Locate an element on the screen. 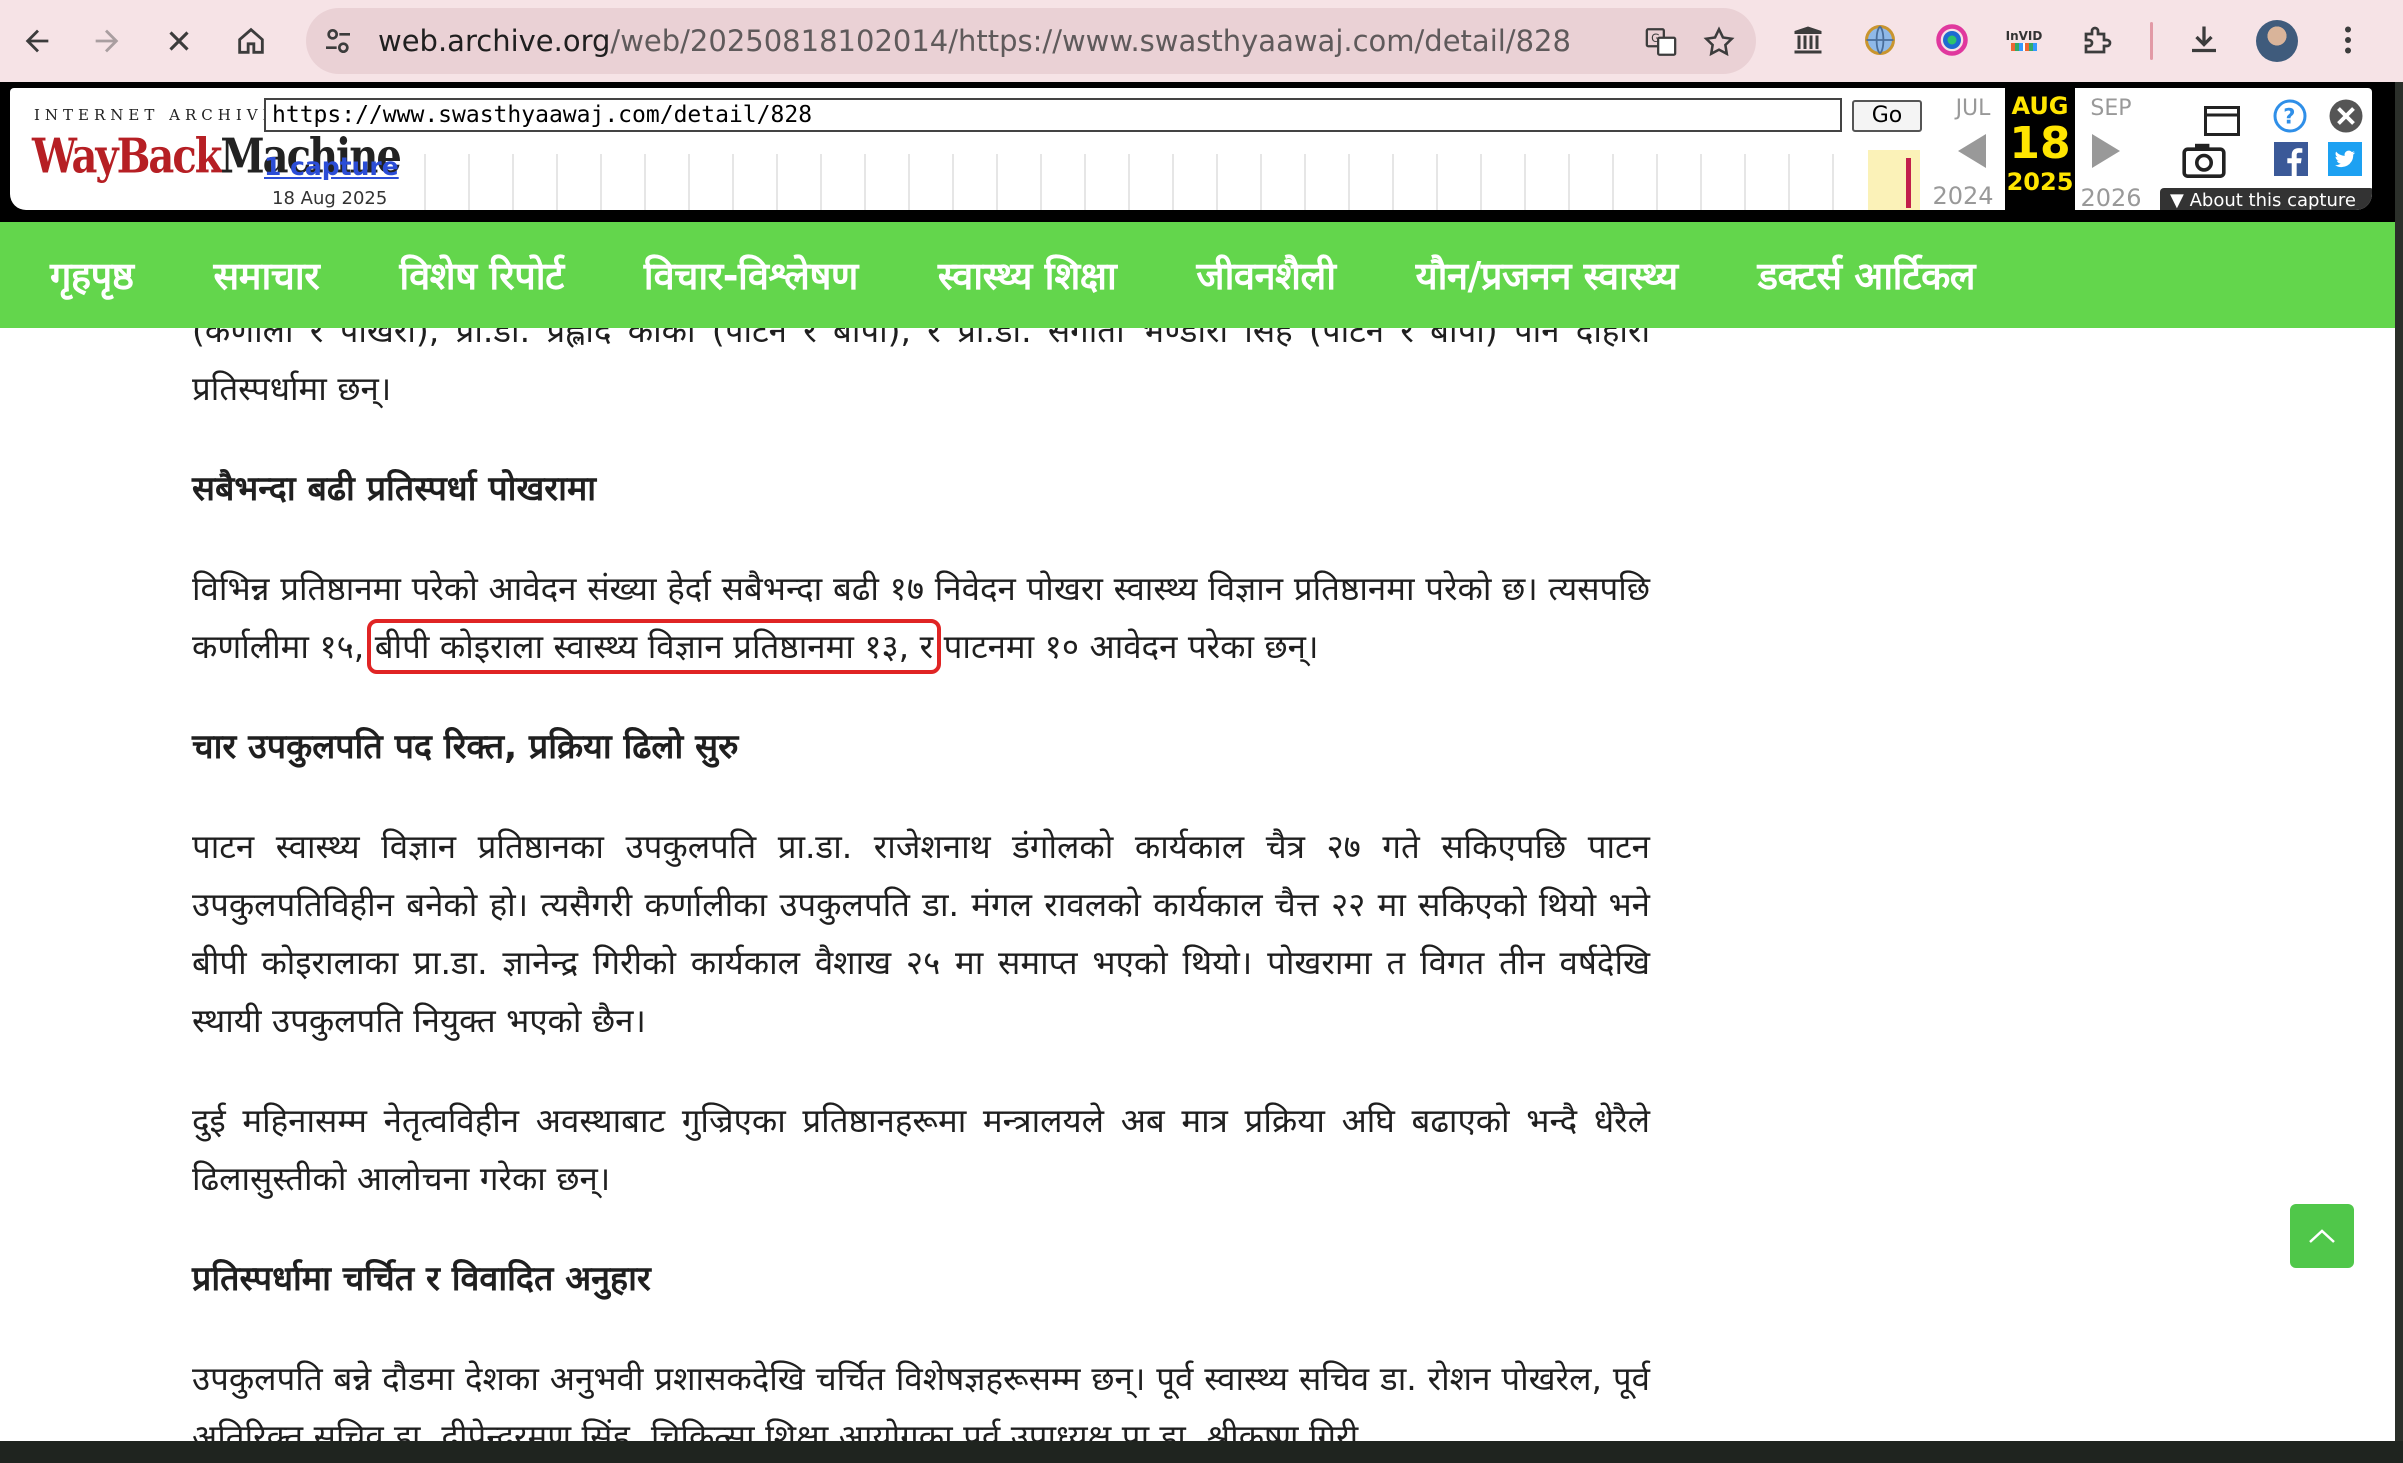 The width and height of the screenshot is (2403, 1463). color-extension-icon is located at coordinates (1952, 40).